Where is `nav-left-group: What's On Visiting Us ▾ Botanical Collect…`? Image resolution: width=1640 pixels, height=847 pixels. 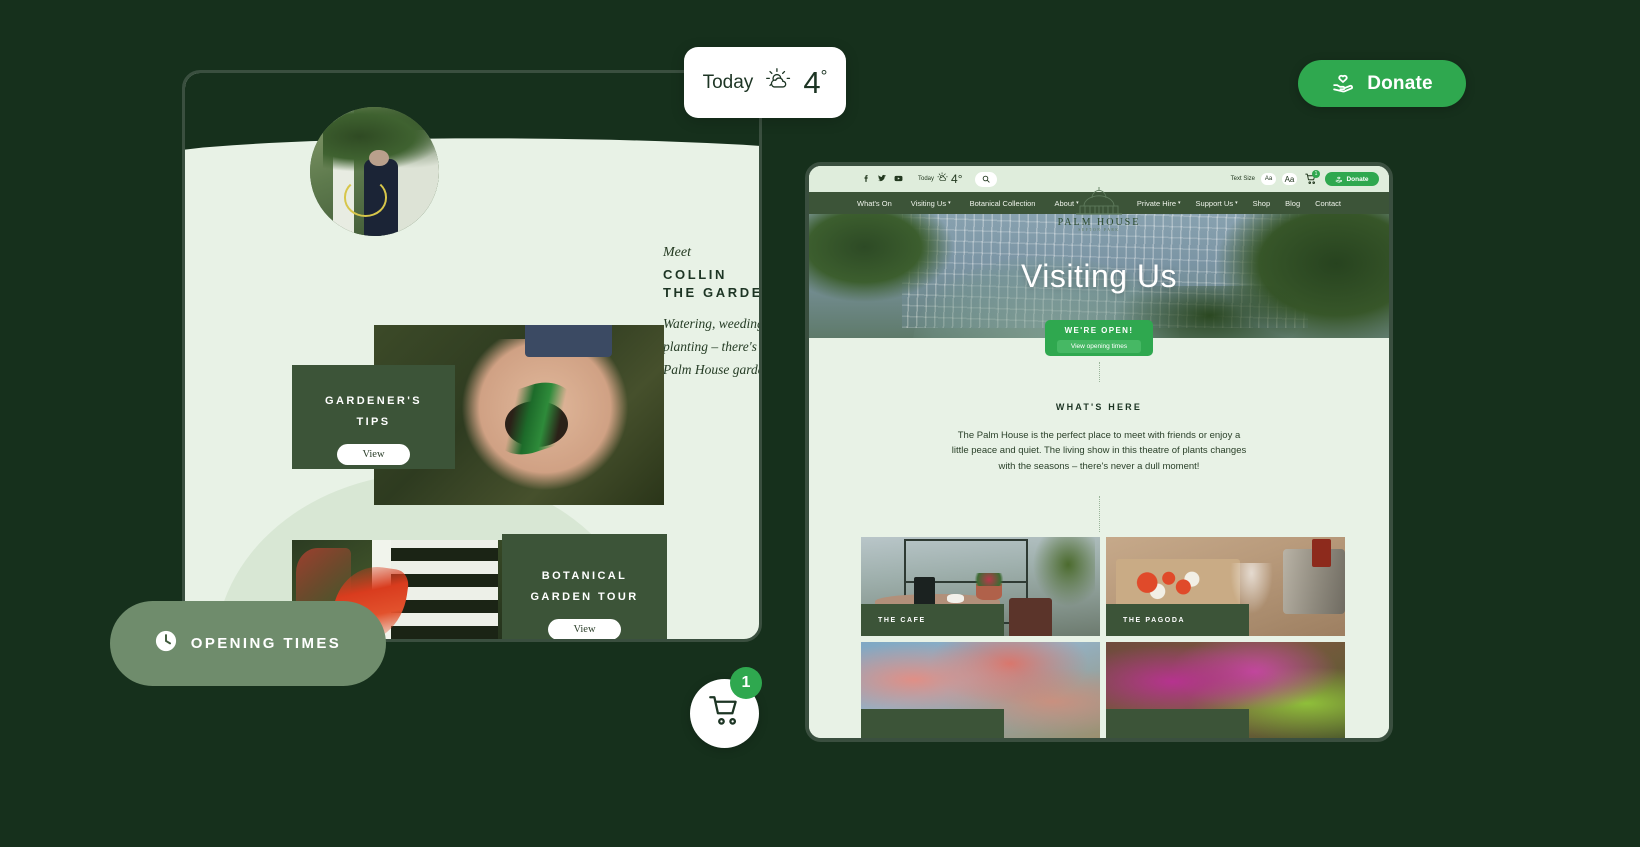
nav-left-group: What's On Visiting Us ▾ Botanical Collect… is located at coordinates (968, 203).